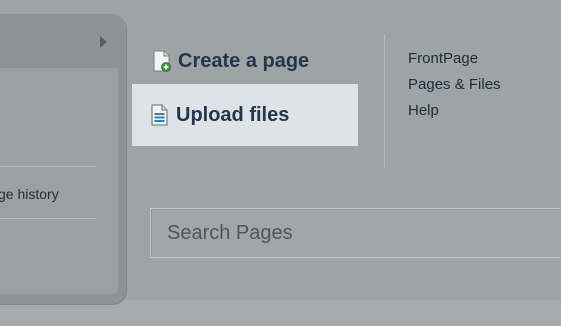 The width and height of the screenshot is (561, 326). Describe the element at coordinates (355, 233) in the screenshot. I see `search-input` at that location.